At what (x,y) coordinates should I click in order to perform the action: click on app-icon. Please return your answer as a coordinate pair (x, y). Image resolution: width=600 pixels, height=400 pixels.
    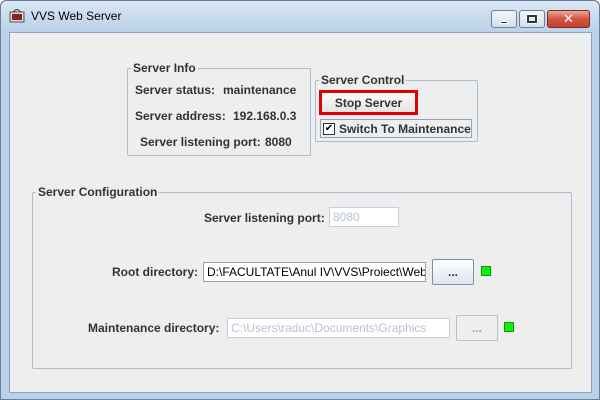
    Looking at the image, I should click on (17, 16).